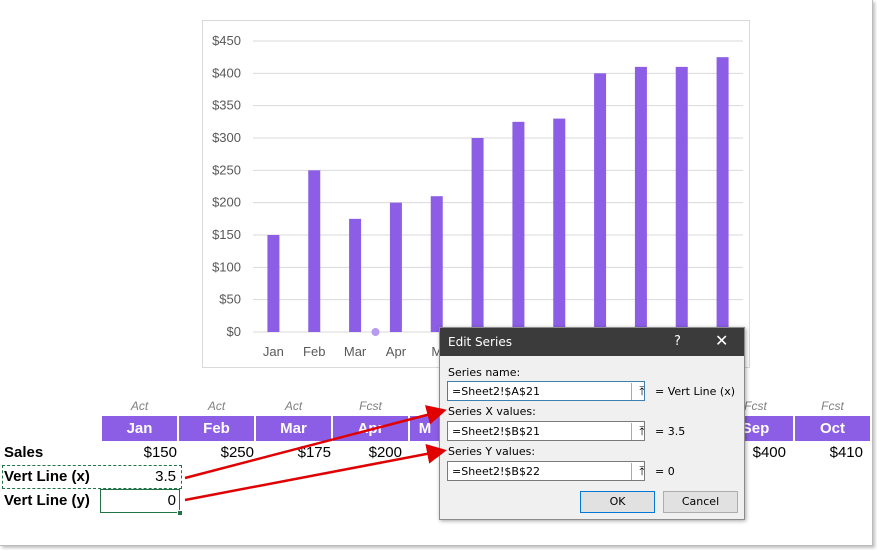 Image resolution: width=877 pixels, height=550 pixels. Describe the element at coordinates (226, 72) in the screenshot. I see `y-tick-label: $400` at that location.